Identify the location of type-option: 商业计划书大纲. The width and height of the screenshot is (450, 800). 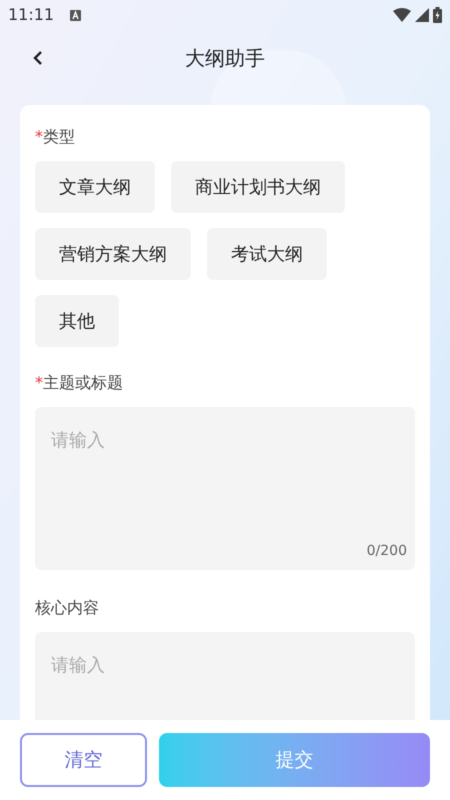
(258, 187).